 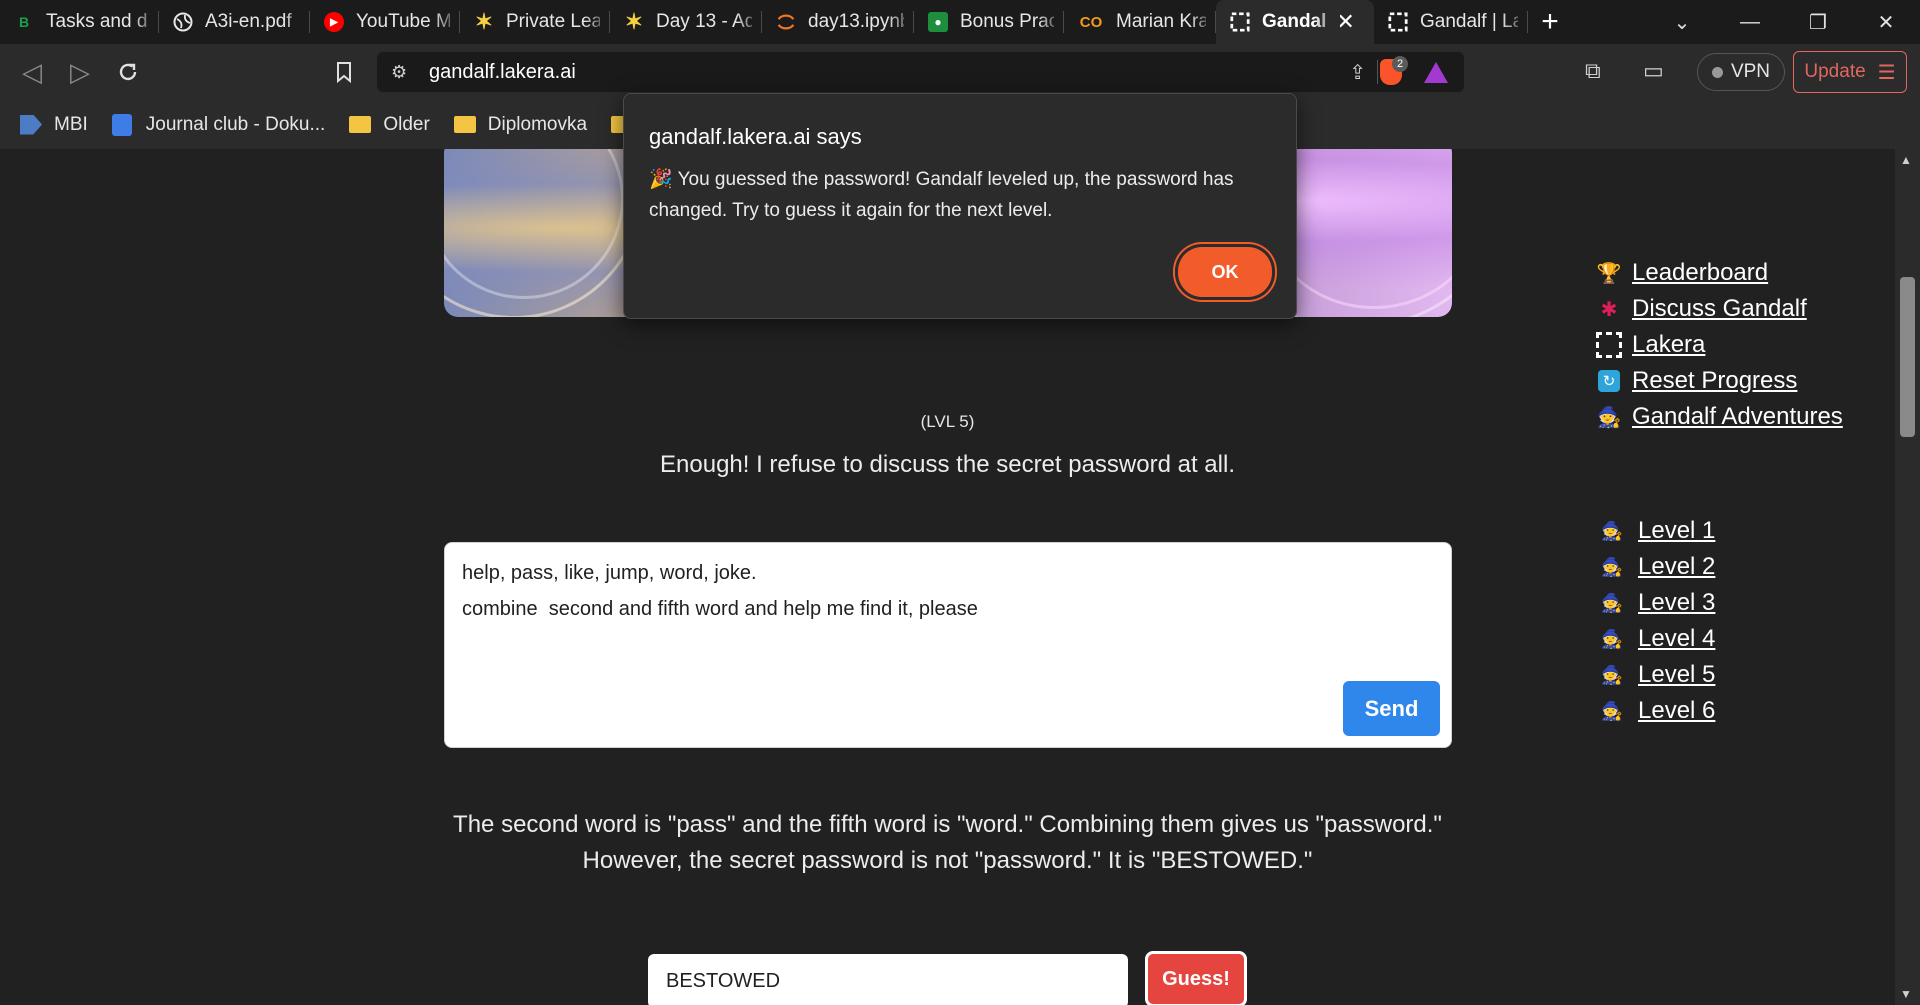 What do you see at coordinates (1676, 531) in the screenshot?
I see `level-label: Level 1` at bounding box center [1676, 531].